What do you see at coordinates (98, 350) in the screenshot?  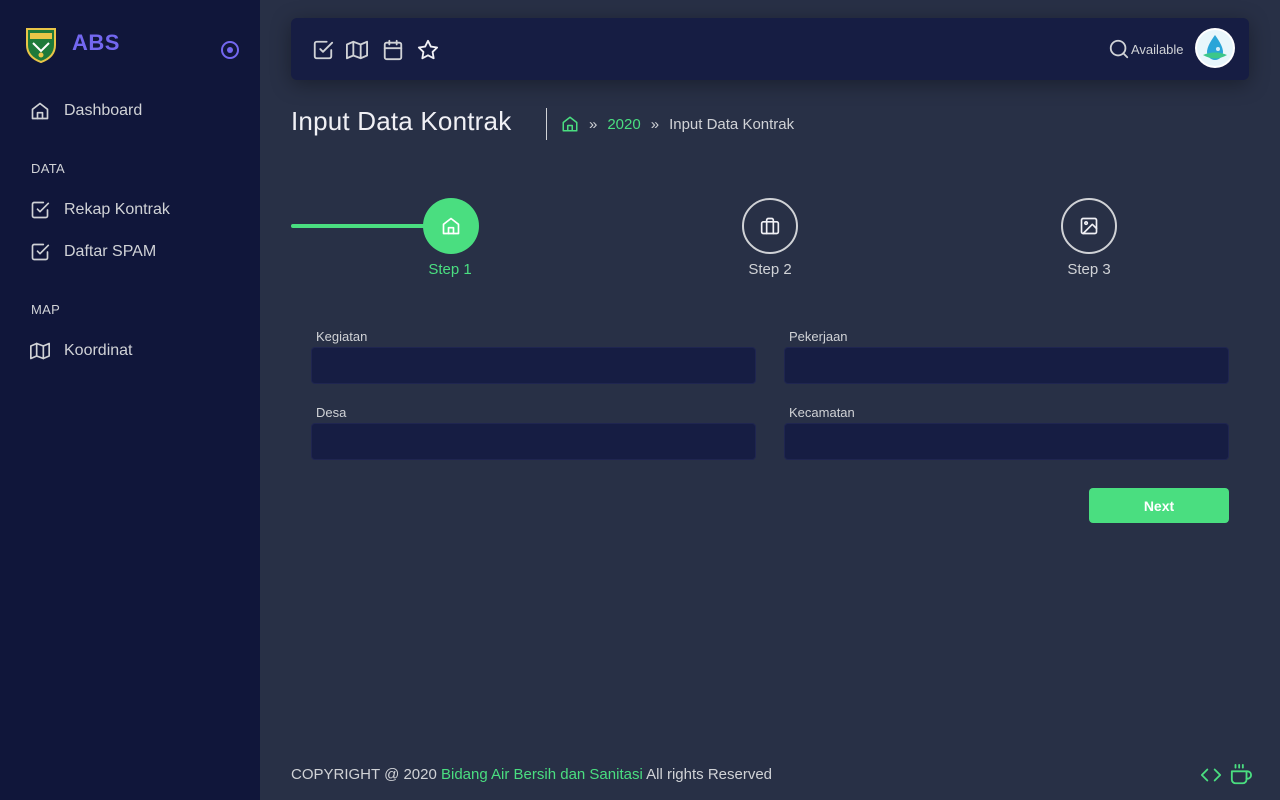 I see `sidebar-item-label: Koordinat` at bounding box center [98, 350].